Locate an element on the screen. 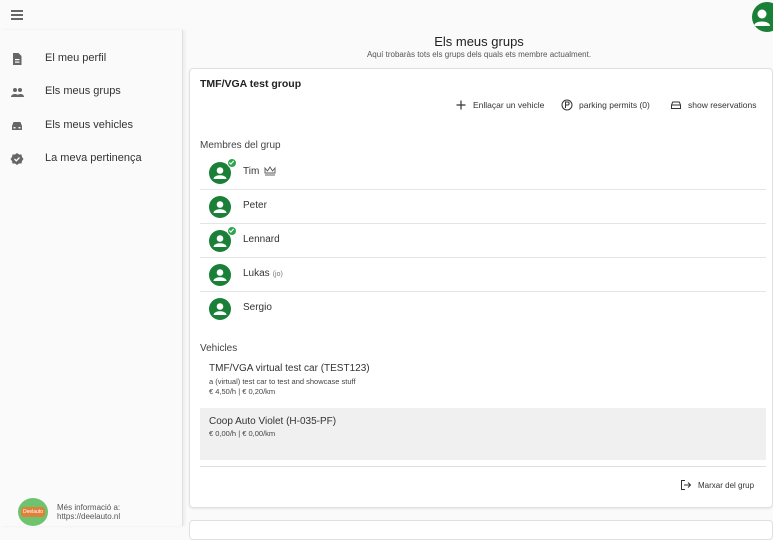 The width and height of the screenshot is (773, 540). vehicle-price: € 0,00/h | € 0,00/km is located at coordinates (242, 433).